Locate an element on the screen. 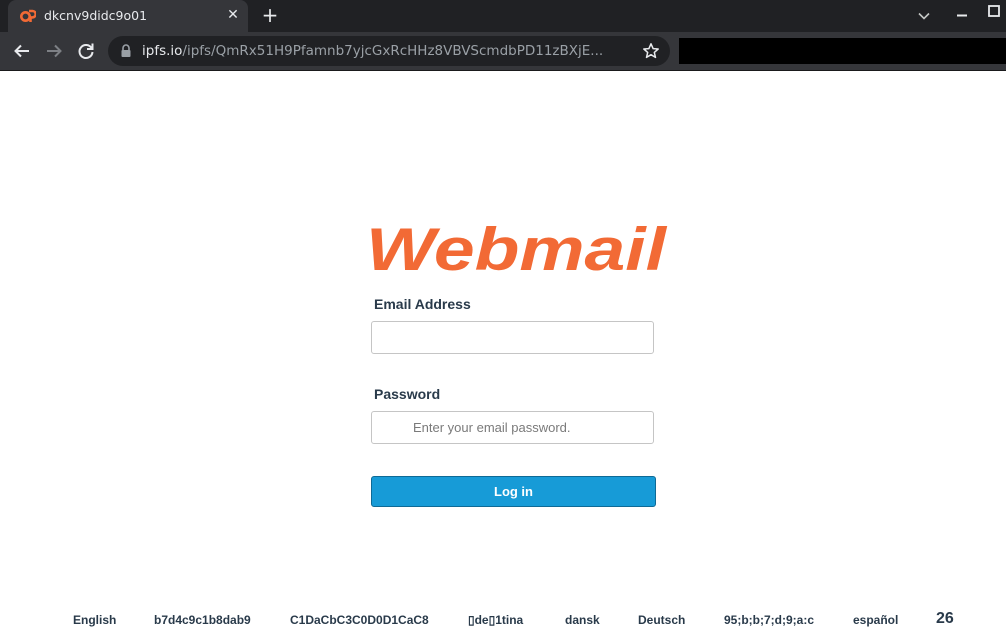  password-input is located at coordinates (512, 427).